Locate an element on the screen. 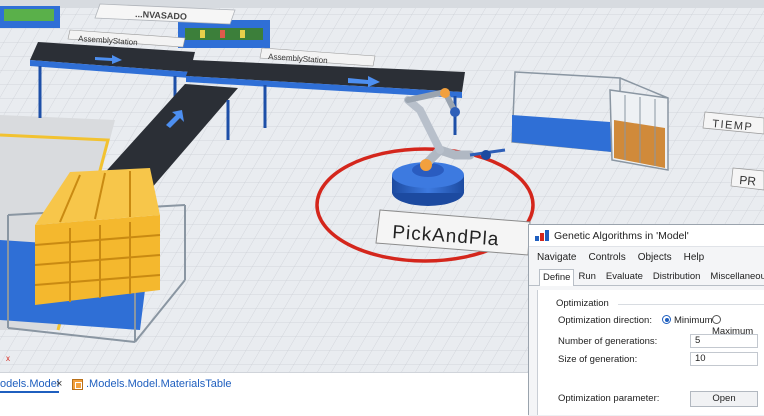 The image size is (764, 416). app-logo-icon is located at coordinates (542, 235).